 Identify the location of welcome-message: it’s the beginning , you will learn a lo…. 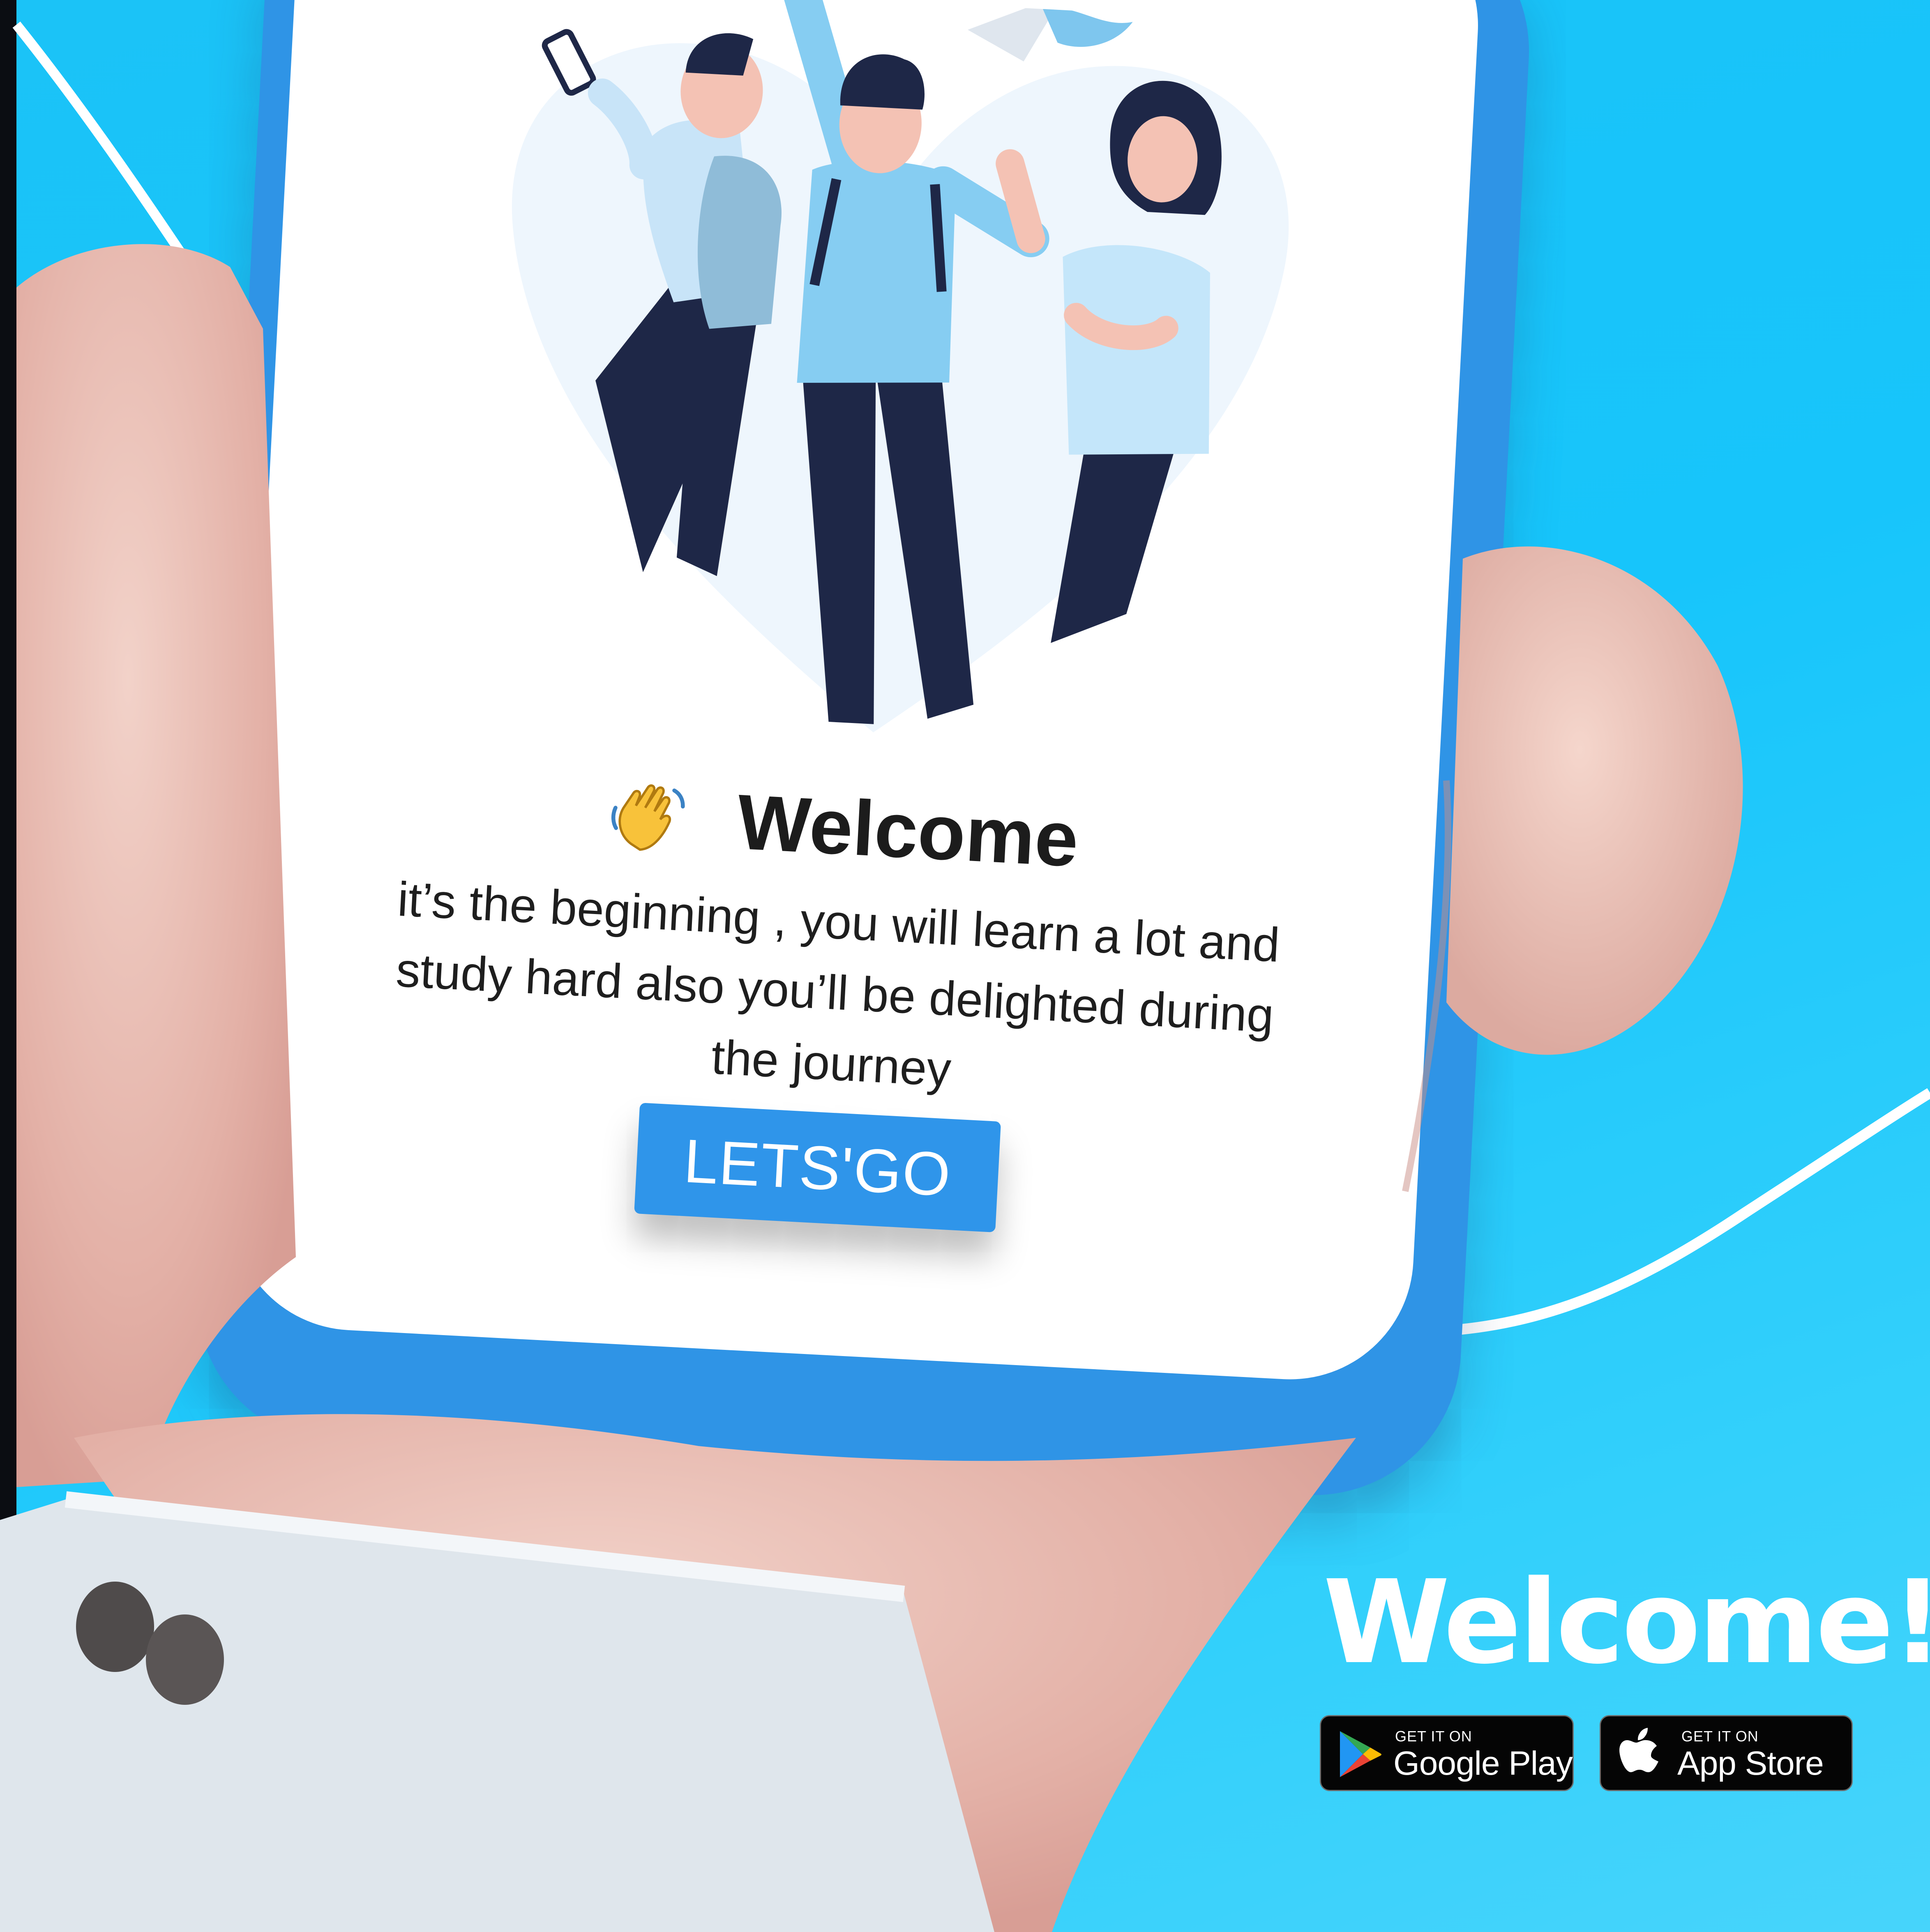
(835, 993).